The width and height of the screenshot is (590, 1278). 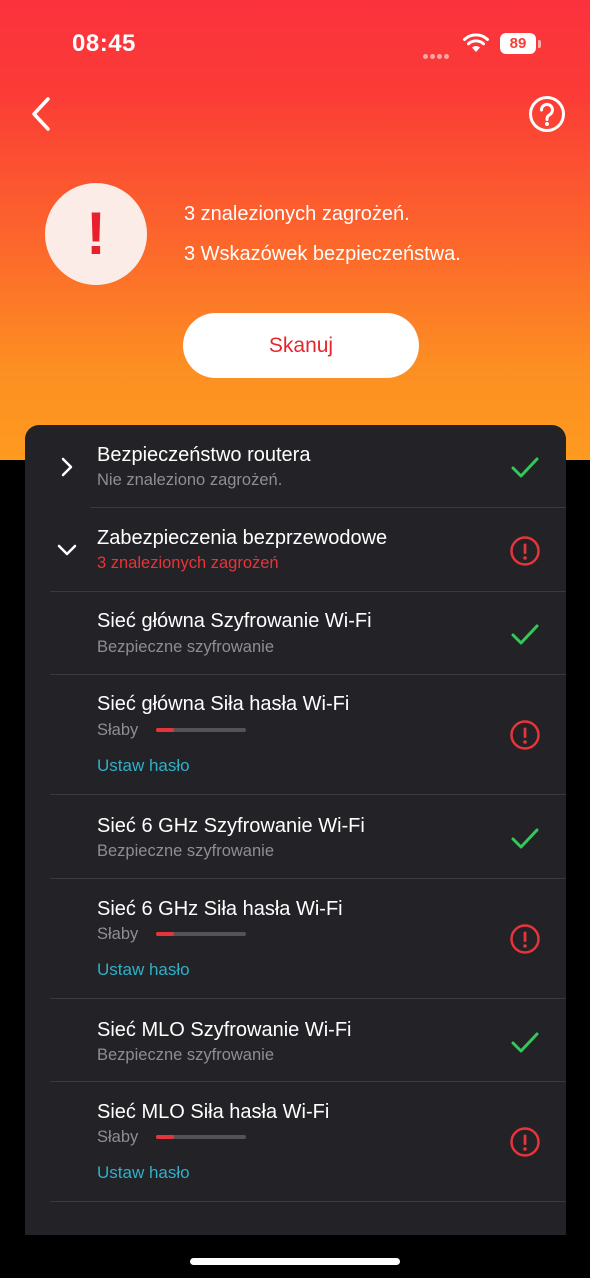 I want to click on scan-button: Skanuj, so click(x=301, y=345).